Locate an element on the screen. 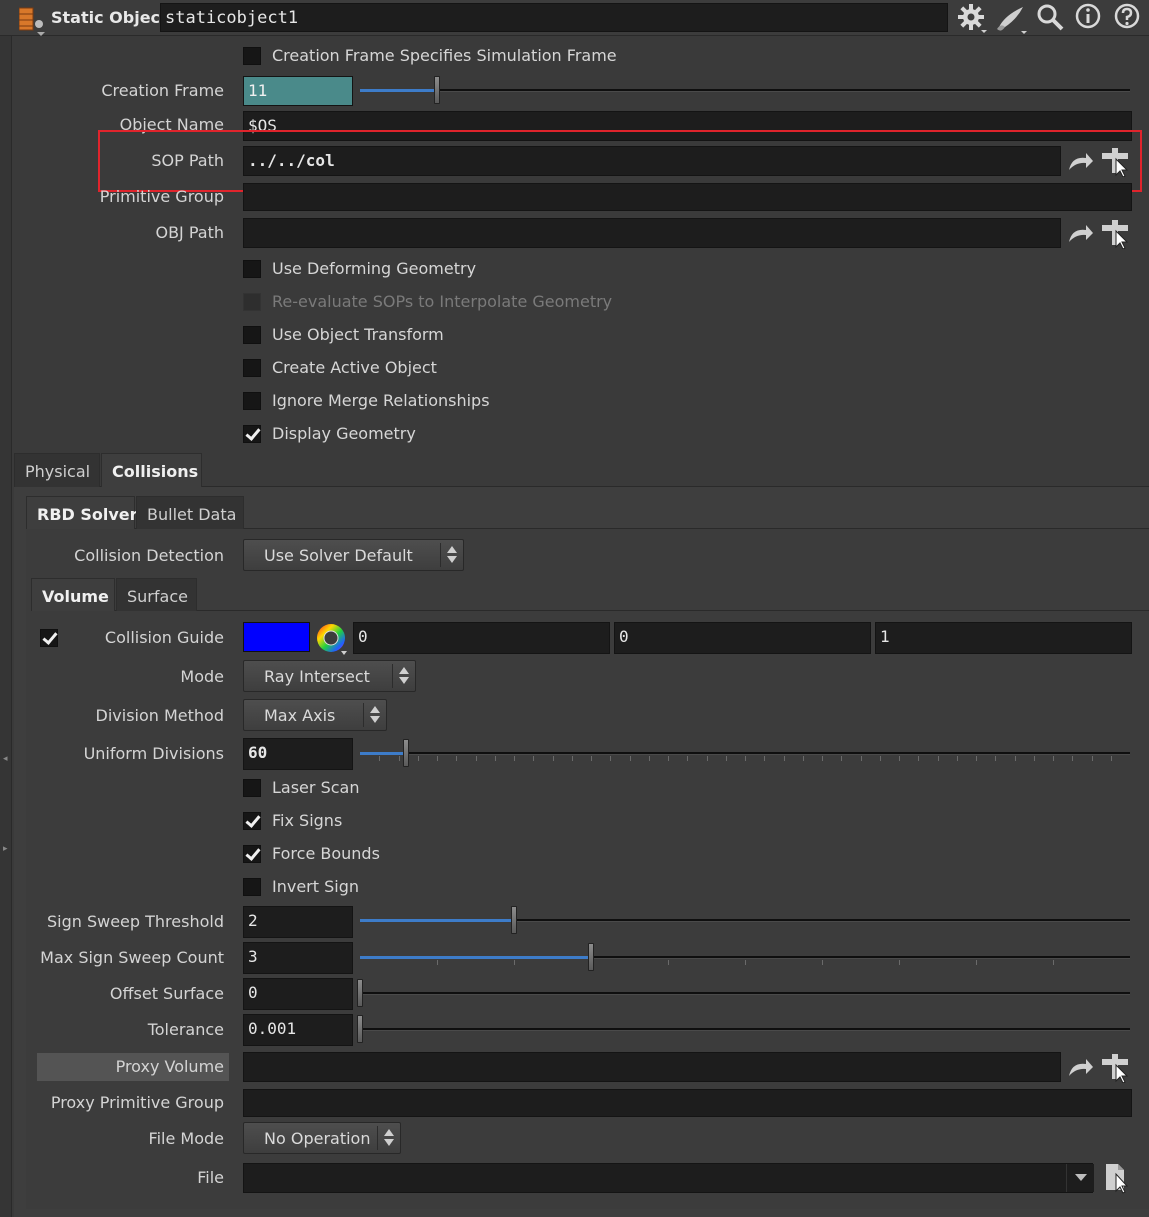 The height and width of the screenshot is (1217, 1149). mode-menu: Ray Intersect is located at coordinates (329, 676).